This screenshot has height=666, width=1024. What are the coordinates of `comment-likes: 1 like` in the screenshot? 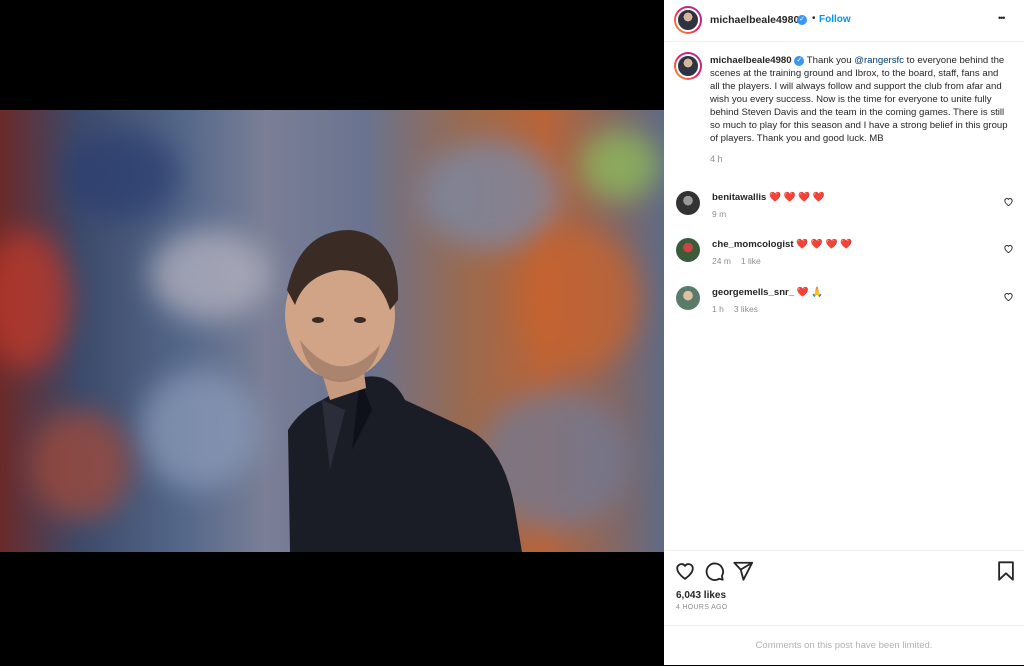 It's located at (751, 261).